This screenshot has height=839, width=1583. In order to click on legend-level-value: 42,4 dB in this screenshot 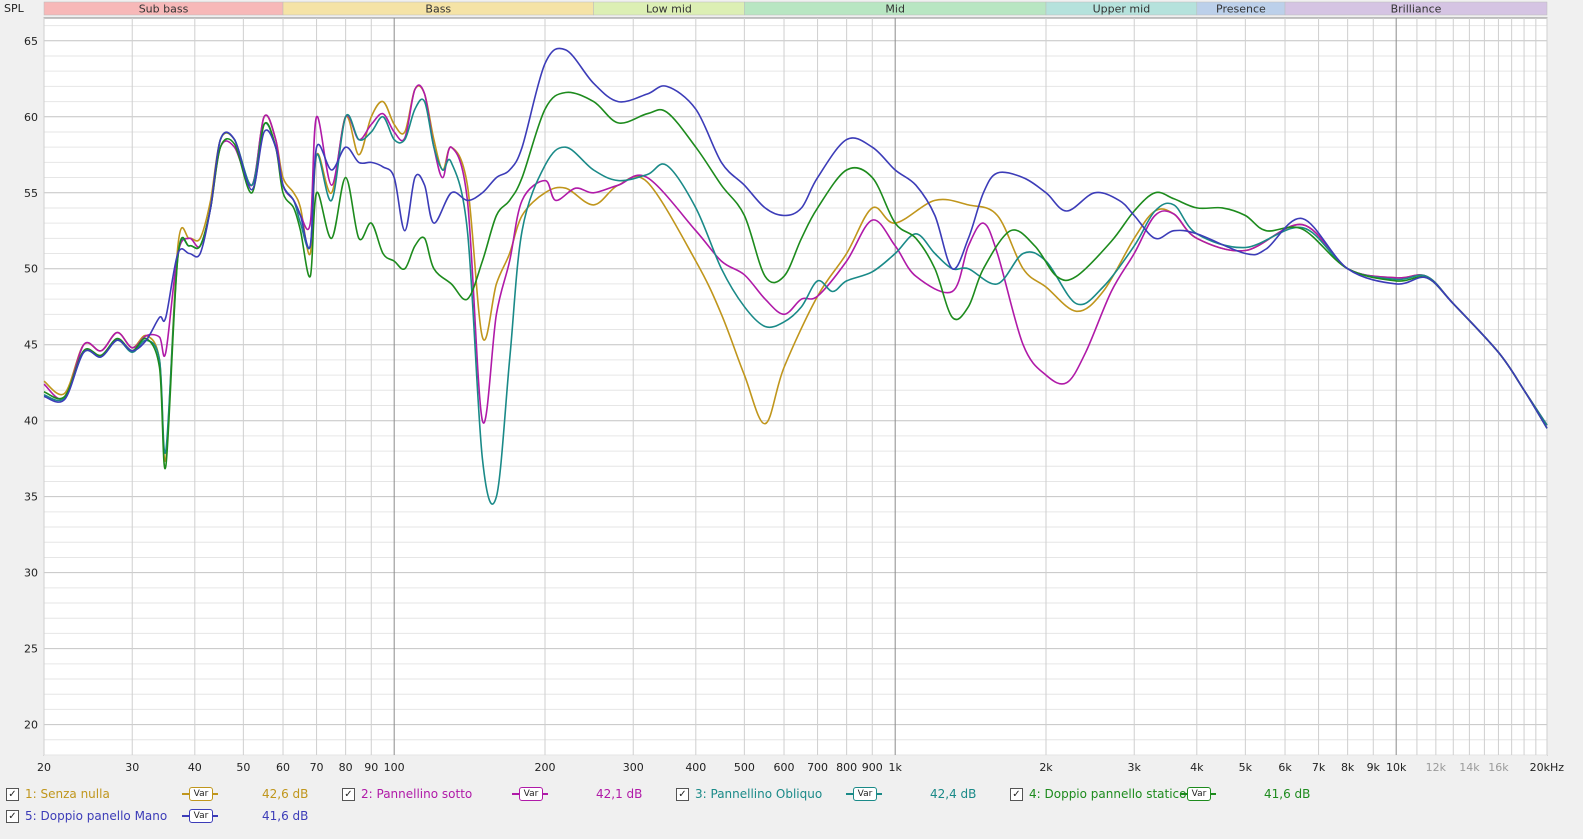, I will do `click(953, 794)`.